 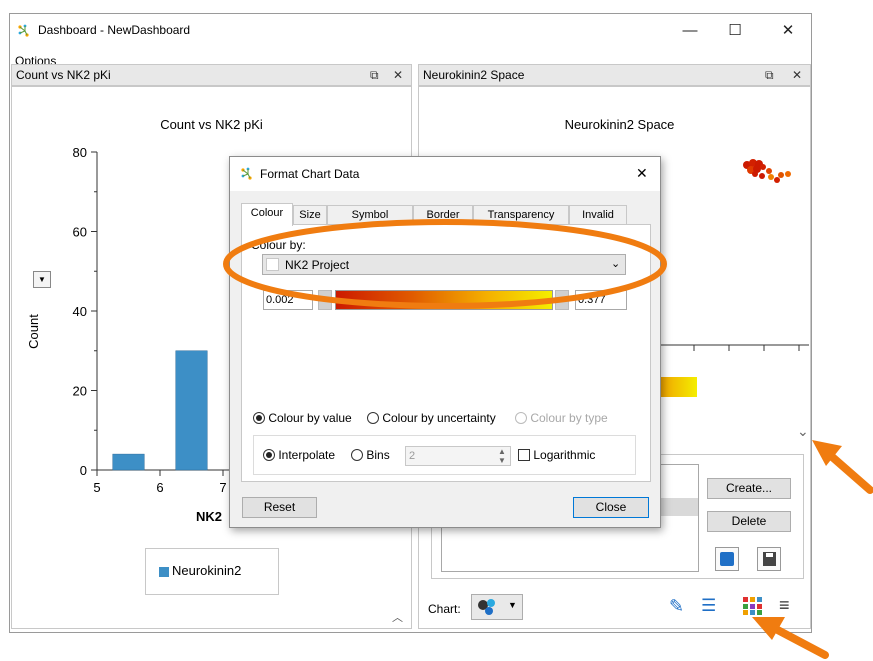 I want to click on tab-colour: Colour, so click(x=267, y=214).